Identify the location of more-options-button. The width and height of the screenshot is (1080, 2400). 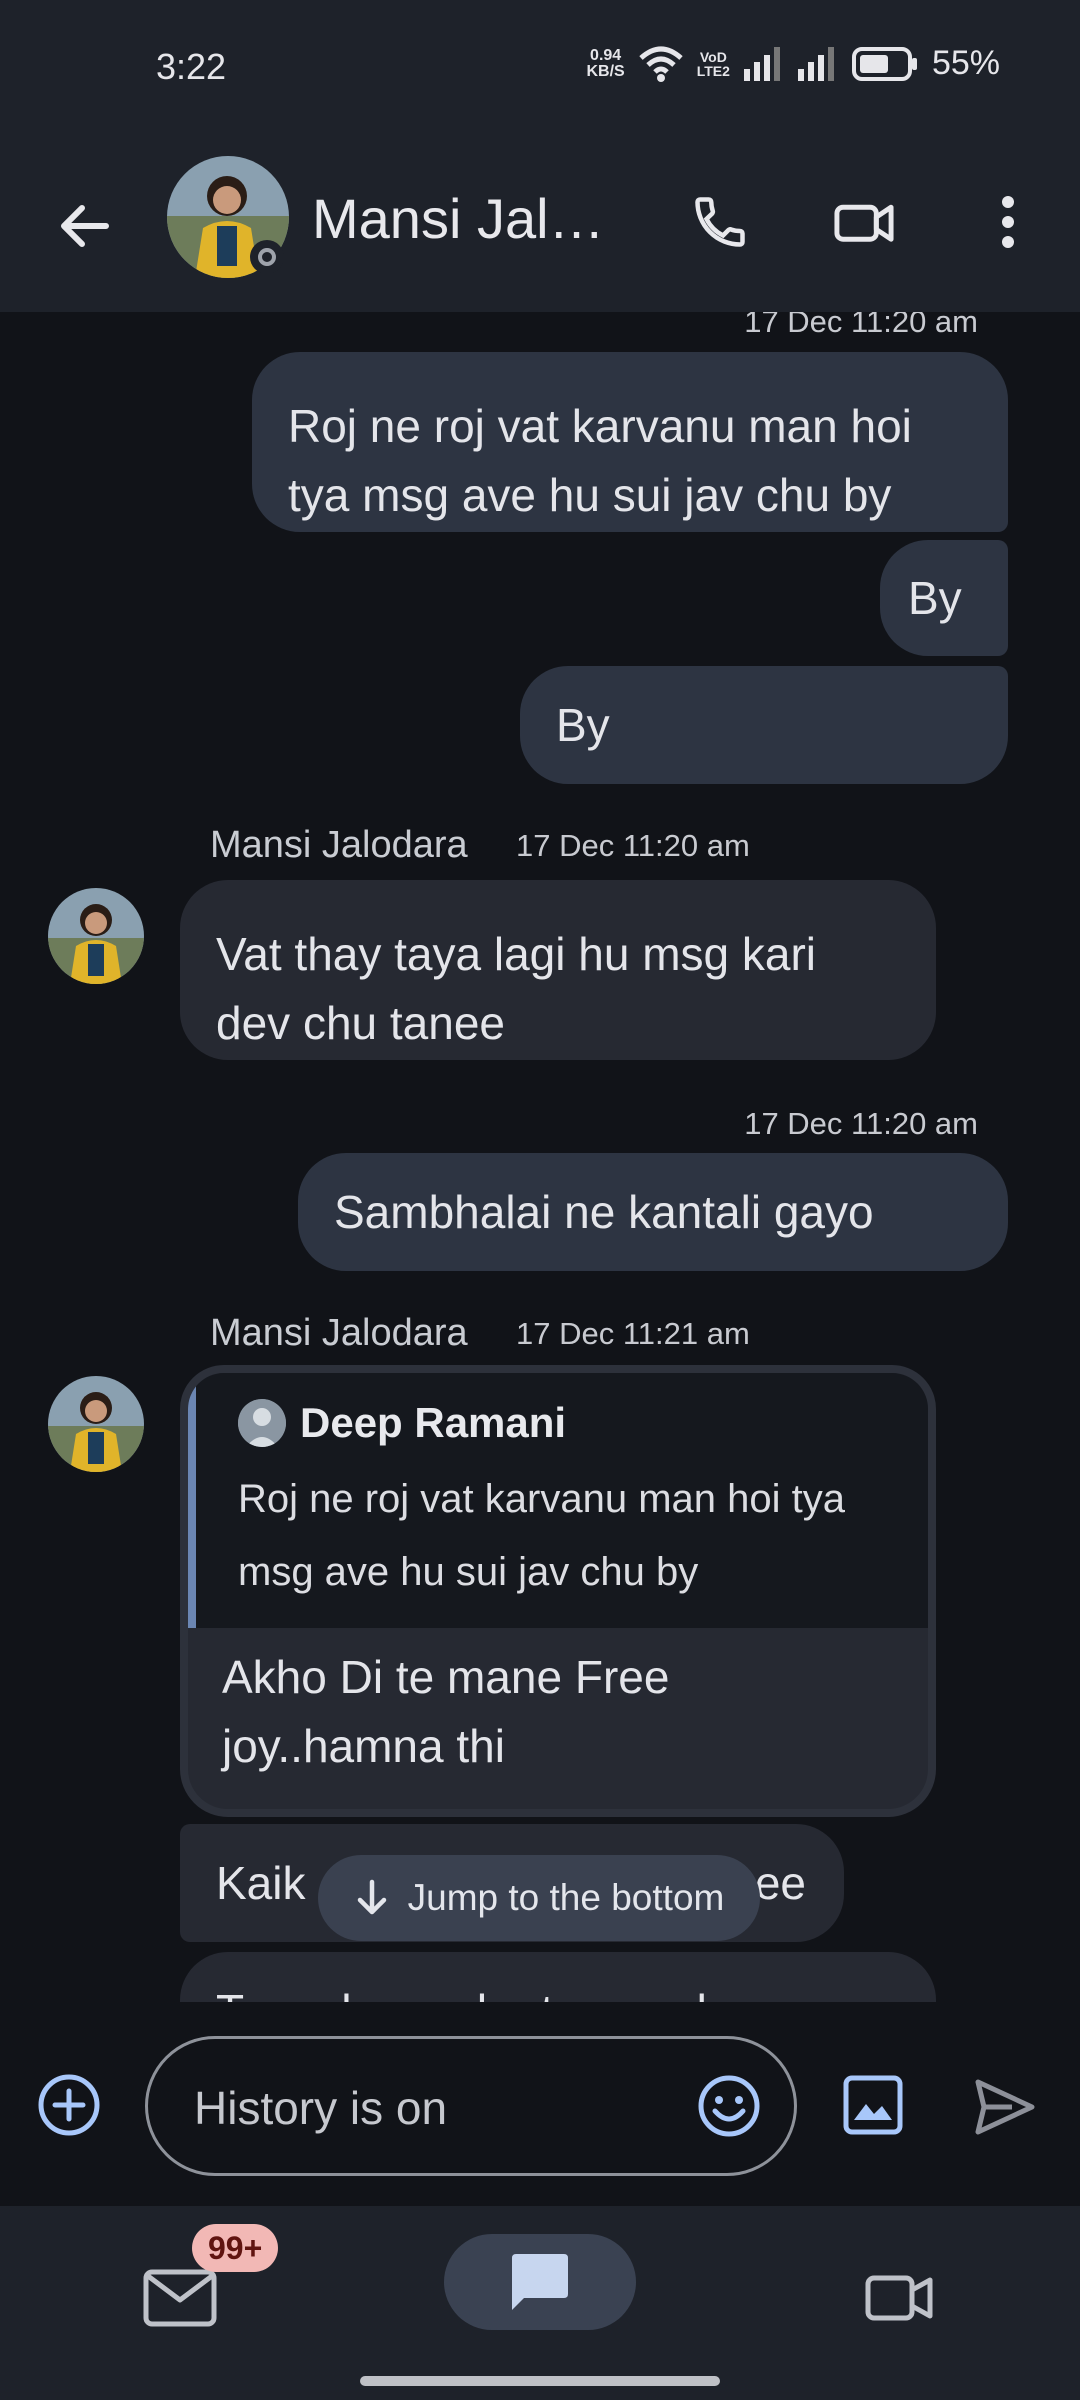
(1008, 222).